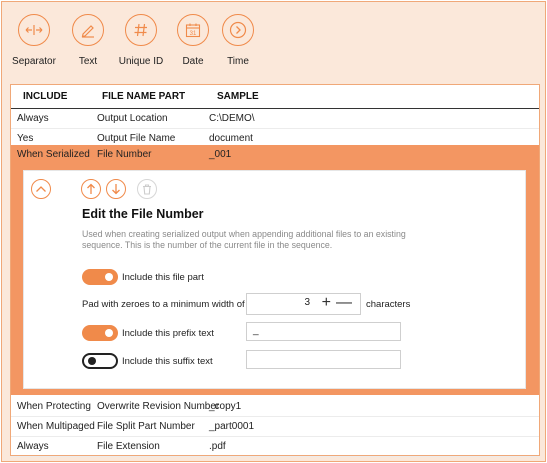 This screenshot has height=463, width=547. I want to click on include-cell: When Protecting, so click(54, 406).